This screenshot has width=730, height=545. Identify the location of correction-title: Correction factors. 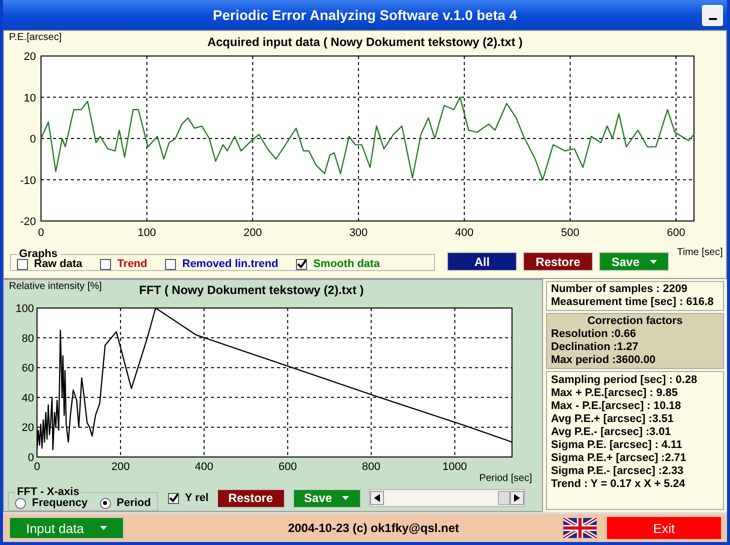
(635, 321).